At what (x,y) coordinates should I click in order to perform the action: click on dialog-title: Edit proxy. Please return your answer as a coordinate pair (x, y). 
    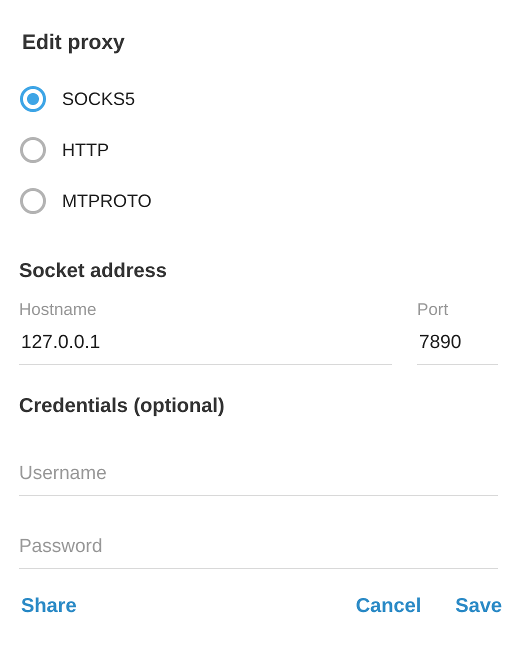
    Looking at the image, I should click on (74, 43).